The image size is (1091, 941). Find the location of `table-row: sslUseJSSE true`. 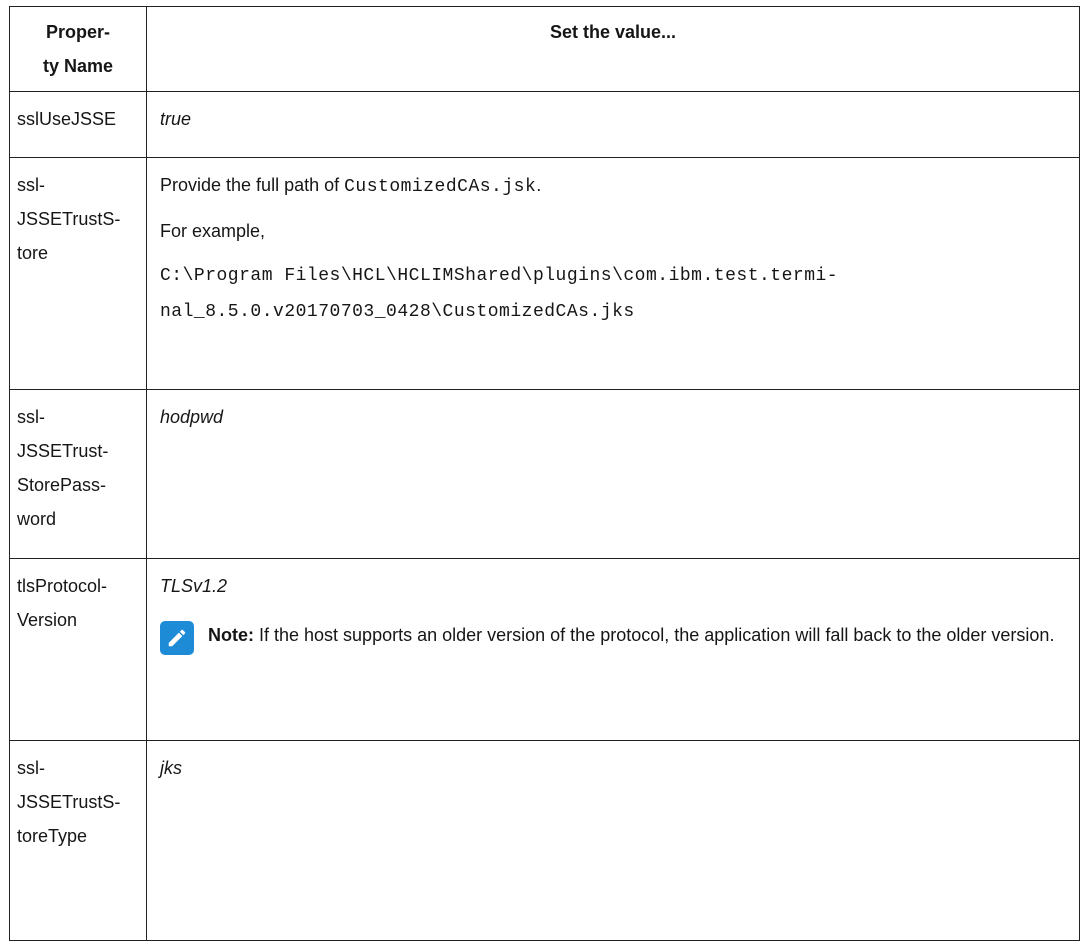

table-row: sslUseJSSE true is located at coordinates (544, 124).